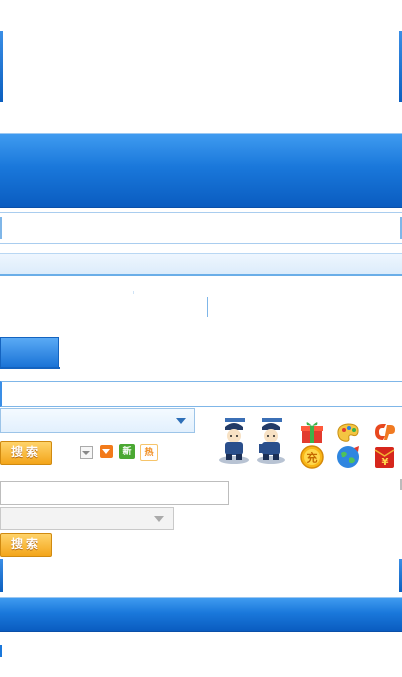 This screenshot has height=677, width=402. What do you see at coordinates (348, 457) in the screenshot?
I see `globe-icon` at bounding box center [348, 457].